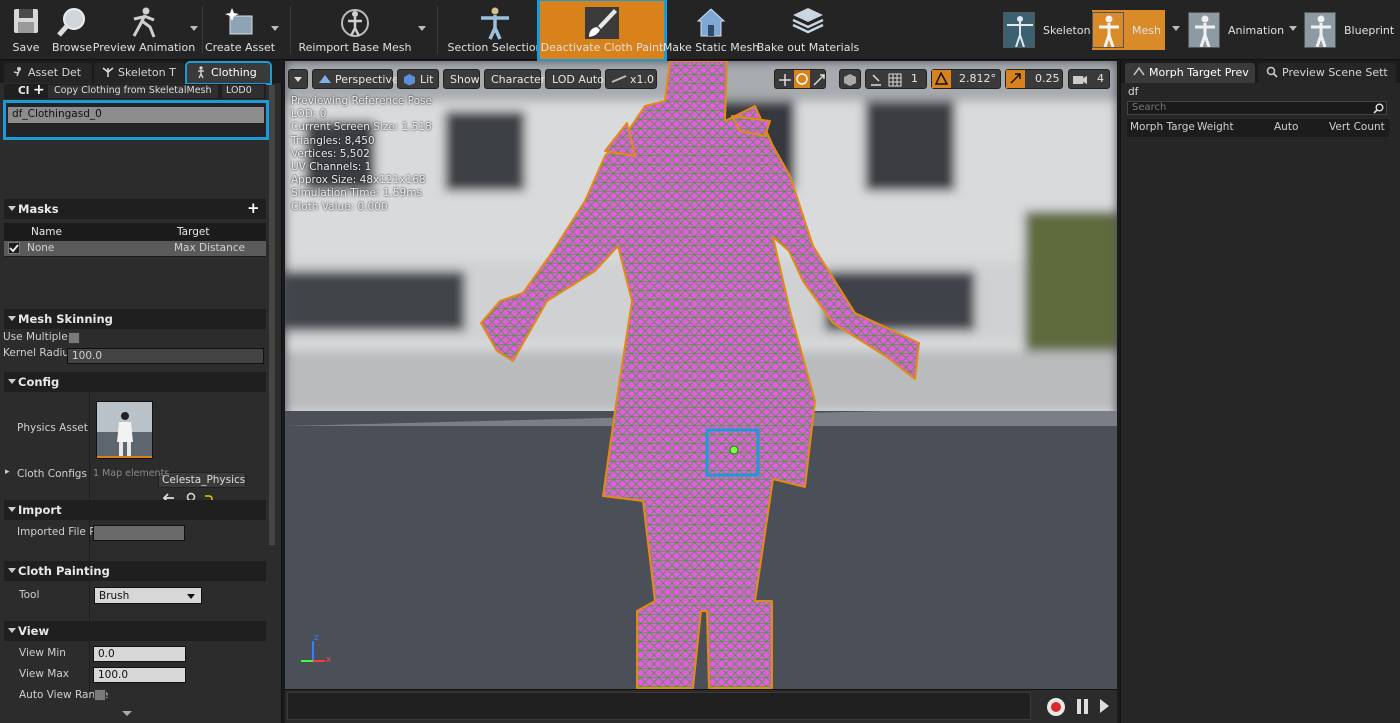 This screenshot has width=1400, height=723. What do you see at coordinates (135, 209) in the screenshot?
I see `masks-section-header: Masks` at bounding box center [135, 209].